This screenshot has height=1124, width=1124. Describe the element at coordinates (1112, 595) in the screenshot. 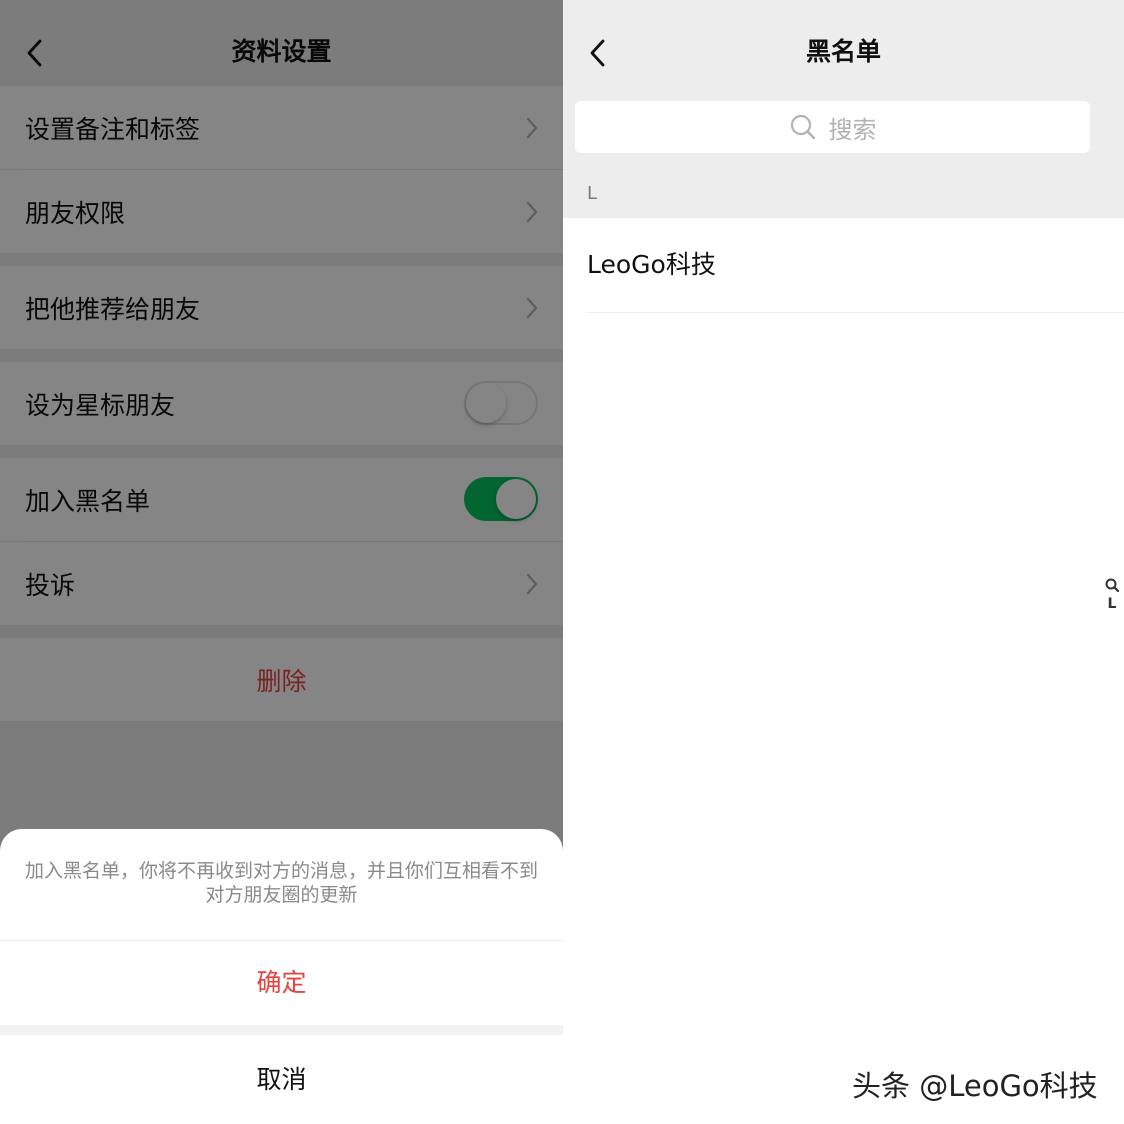

I see `alphabet-index: L` at that location.